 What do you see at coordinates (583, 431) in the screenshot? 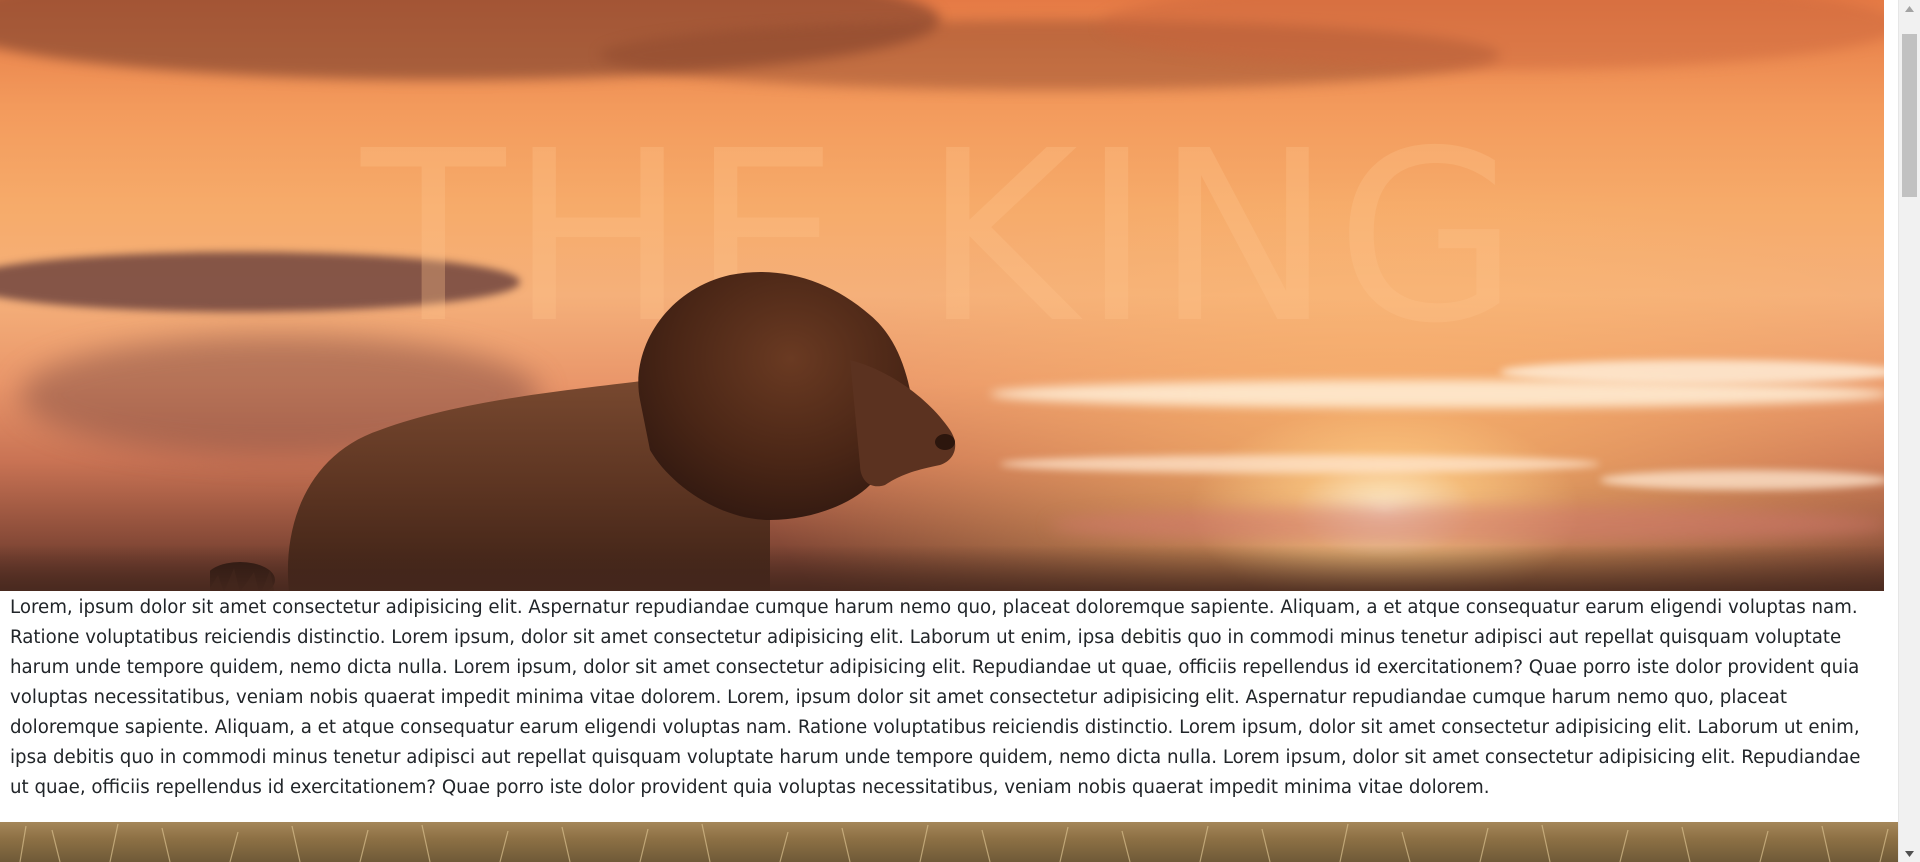
I see `lion-silhouette` at bounding box center [583, 431].